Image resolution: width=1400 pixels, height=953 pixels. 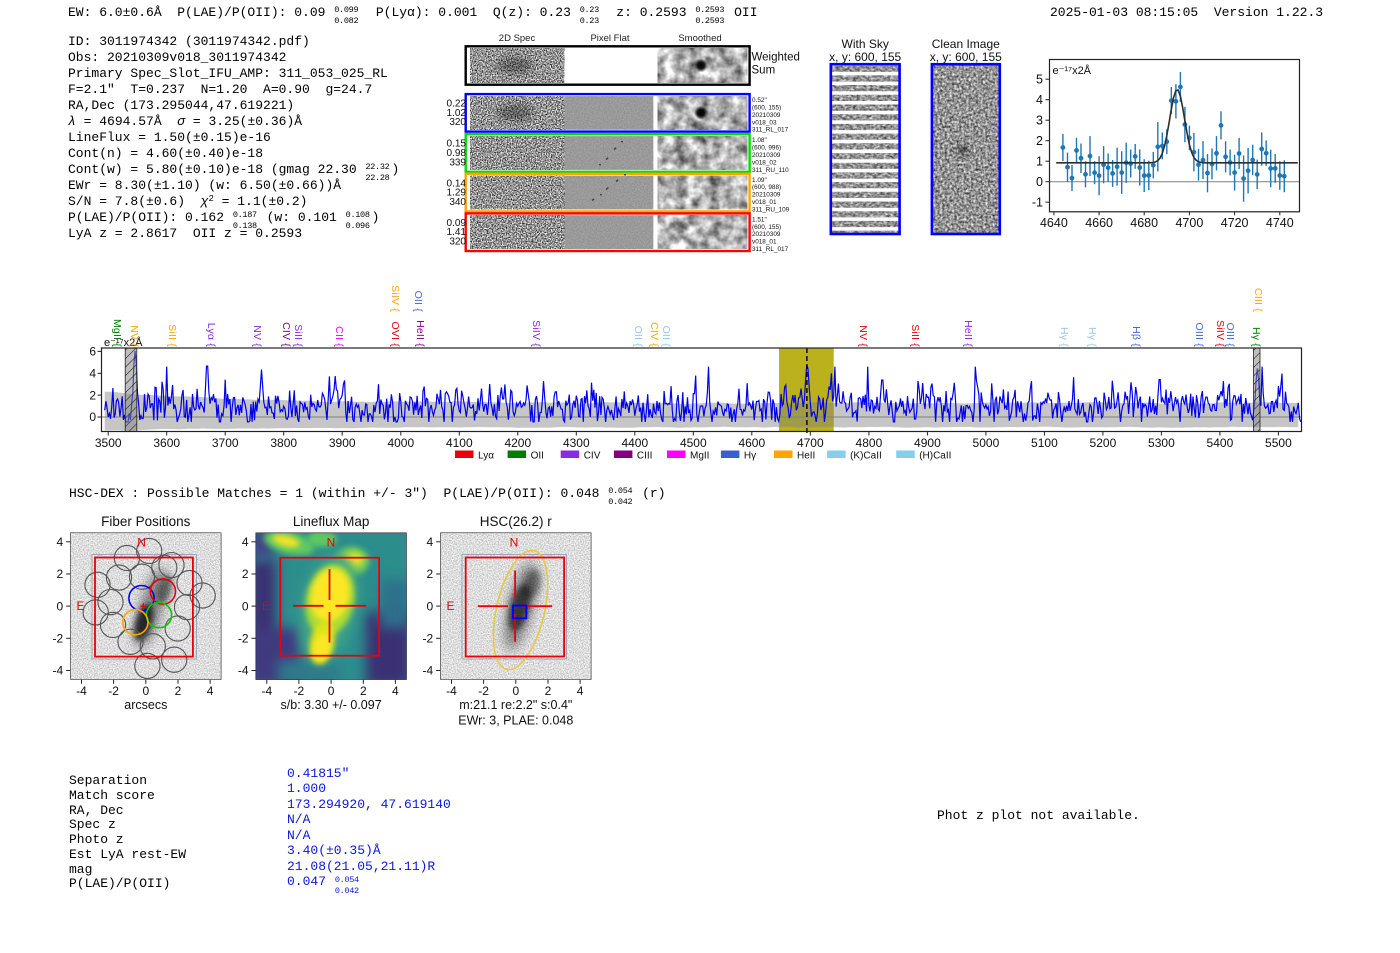 What do you see at coordinates (1039, 120) in the screenshot?
I see `svg-text: 3` at bounding box center [1039, 120].